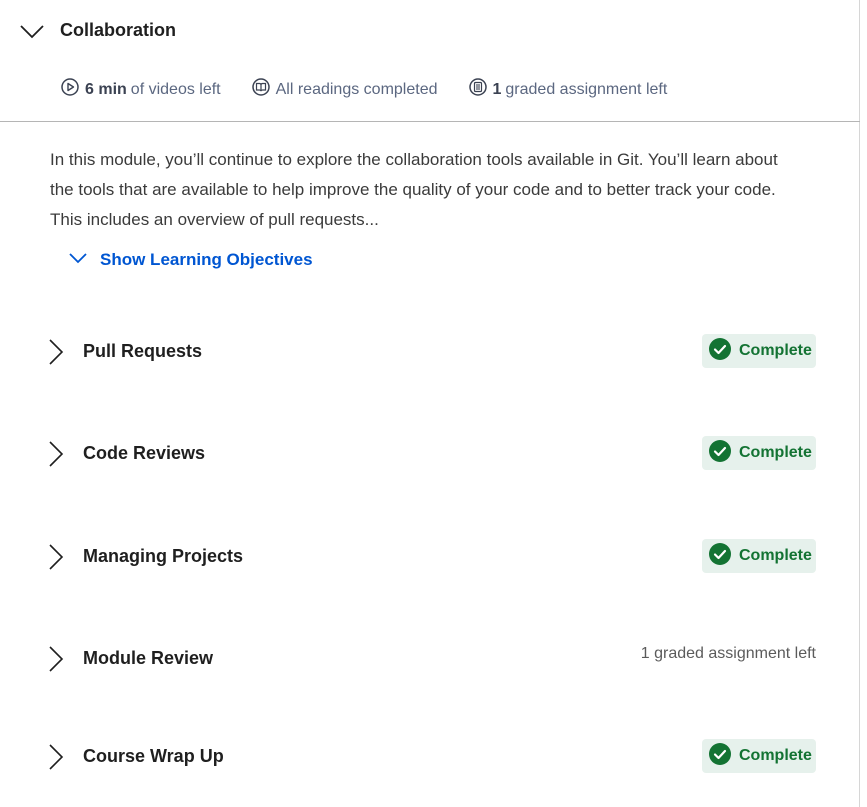  Describe the element at coordinates (163, 556) in the screenshot. I see `lesson-title: Managing Projects` at that location.